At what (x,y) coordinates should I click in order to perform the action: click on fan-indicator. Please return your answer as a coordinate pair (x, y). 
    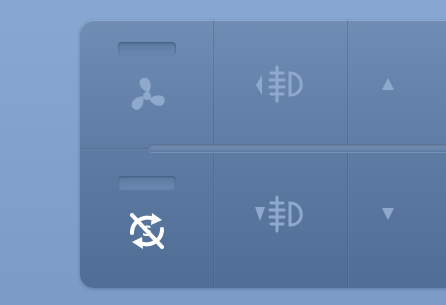
    Looking at the image, I should click on (147, 49).